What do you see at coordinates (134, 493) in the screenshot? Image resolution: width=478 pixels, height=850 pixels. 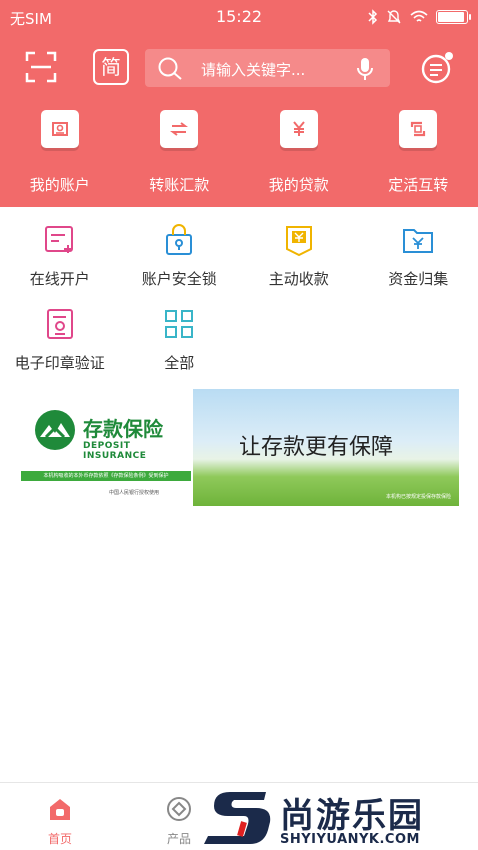 I see `banner-footnote: 中国人民银行授权使用` at bounding box center [134, 493].